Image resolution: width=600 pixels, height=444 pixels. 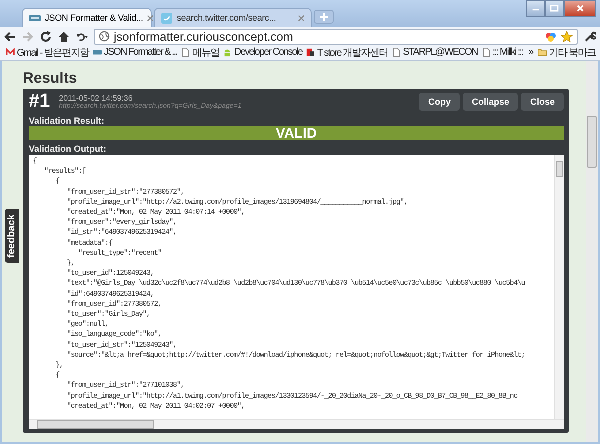 I want to click on back-icon, so click(x=10, y=36).